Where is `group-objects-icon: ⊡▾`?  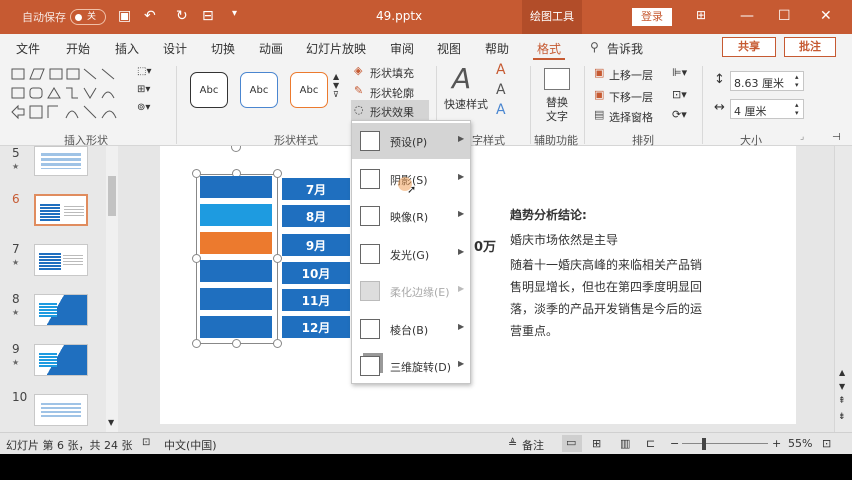 group-objects-icon: ⊡▾ is located at coordinates (679, 94).